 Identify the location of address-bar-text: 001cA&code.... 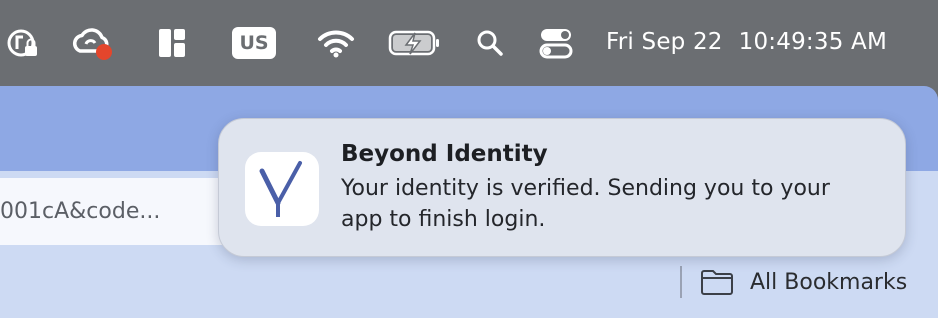
(80, 211).